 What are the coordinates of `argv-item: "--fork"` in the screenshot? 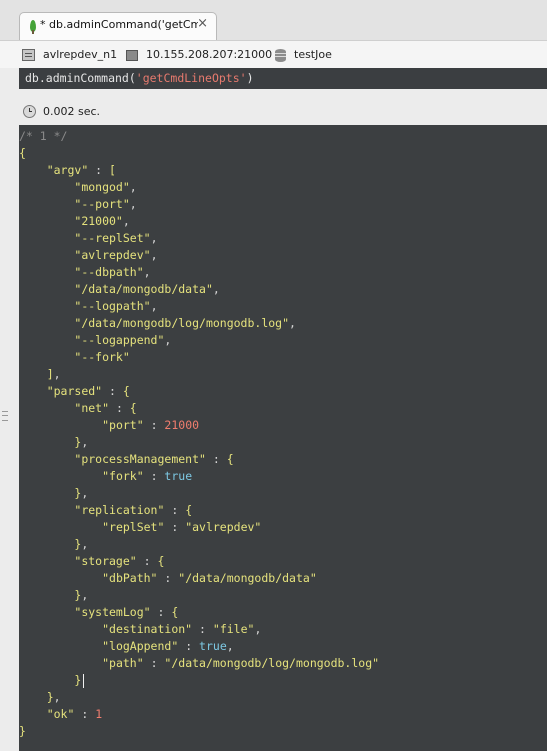 It's located at (102, 357).